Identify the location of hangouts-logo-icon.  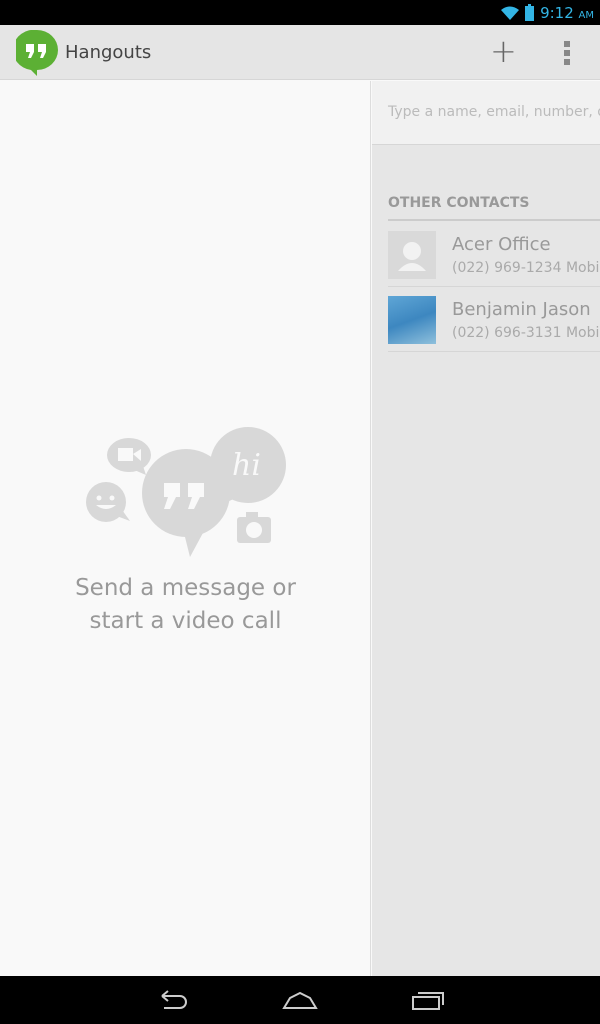
(37, 53).